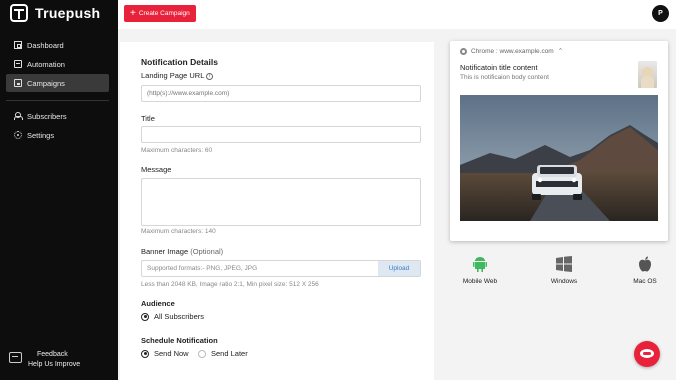 The height and width of the screenshot is (380, 676). What do you see at coordinates (164, 13) in the screenshot?
I see `create-campaign-label: Create Campaign` at bounding box center [164, 13].